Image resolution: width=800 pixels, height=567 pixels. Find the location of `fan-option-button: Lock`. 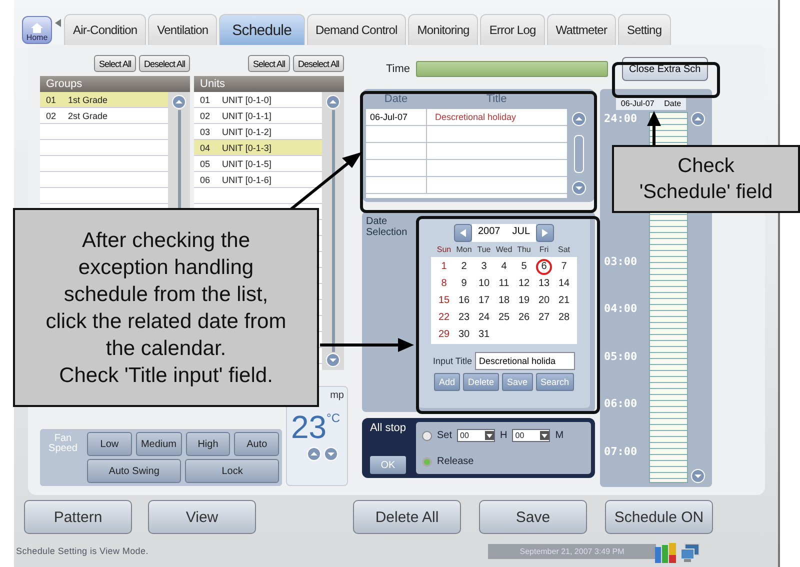

fan-option-button: Lock is located at coordinates (232, 471).